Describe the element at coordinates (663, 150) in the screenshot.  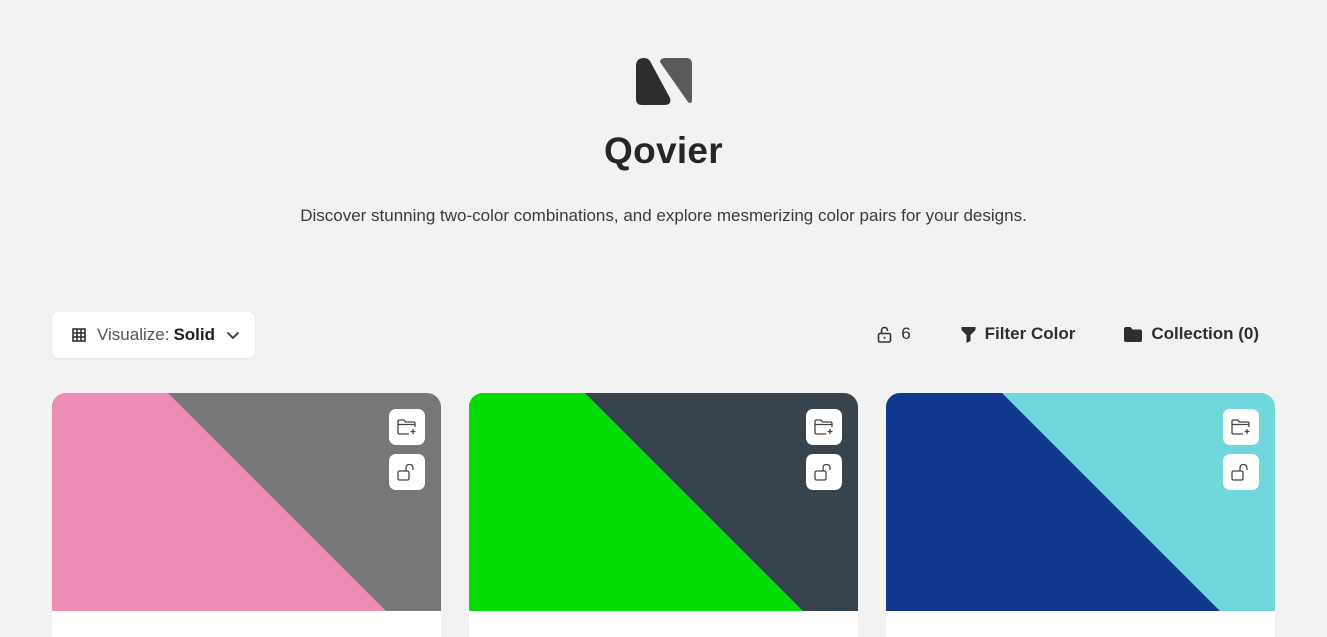
I see `app-title: Qovier` at that location.